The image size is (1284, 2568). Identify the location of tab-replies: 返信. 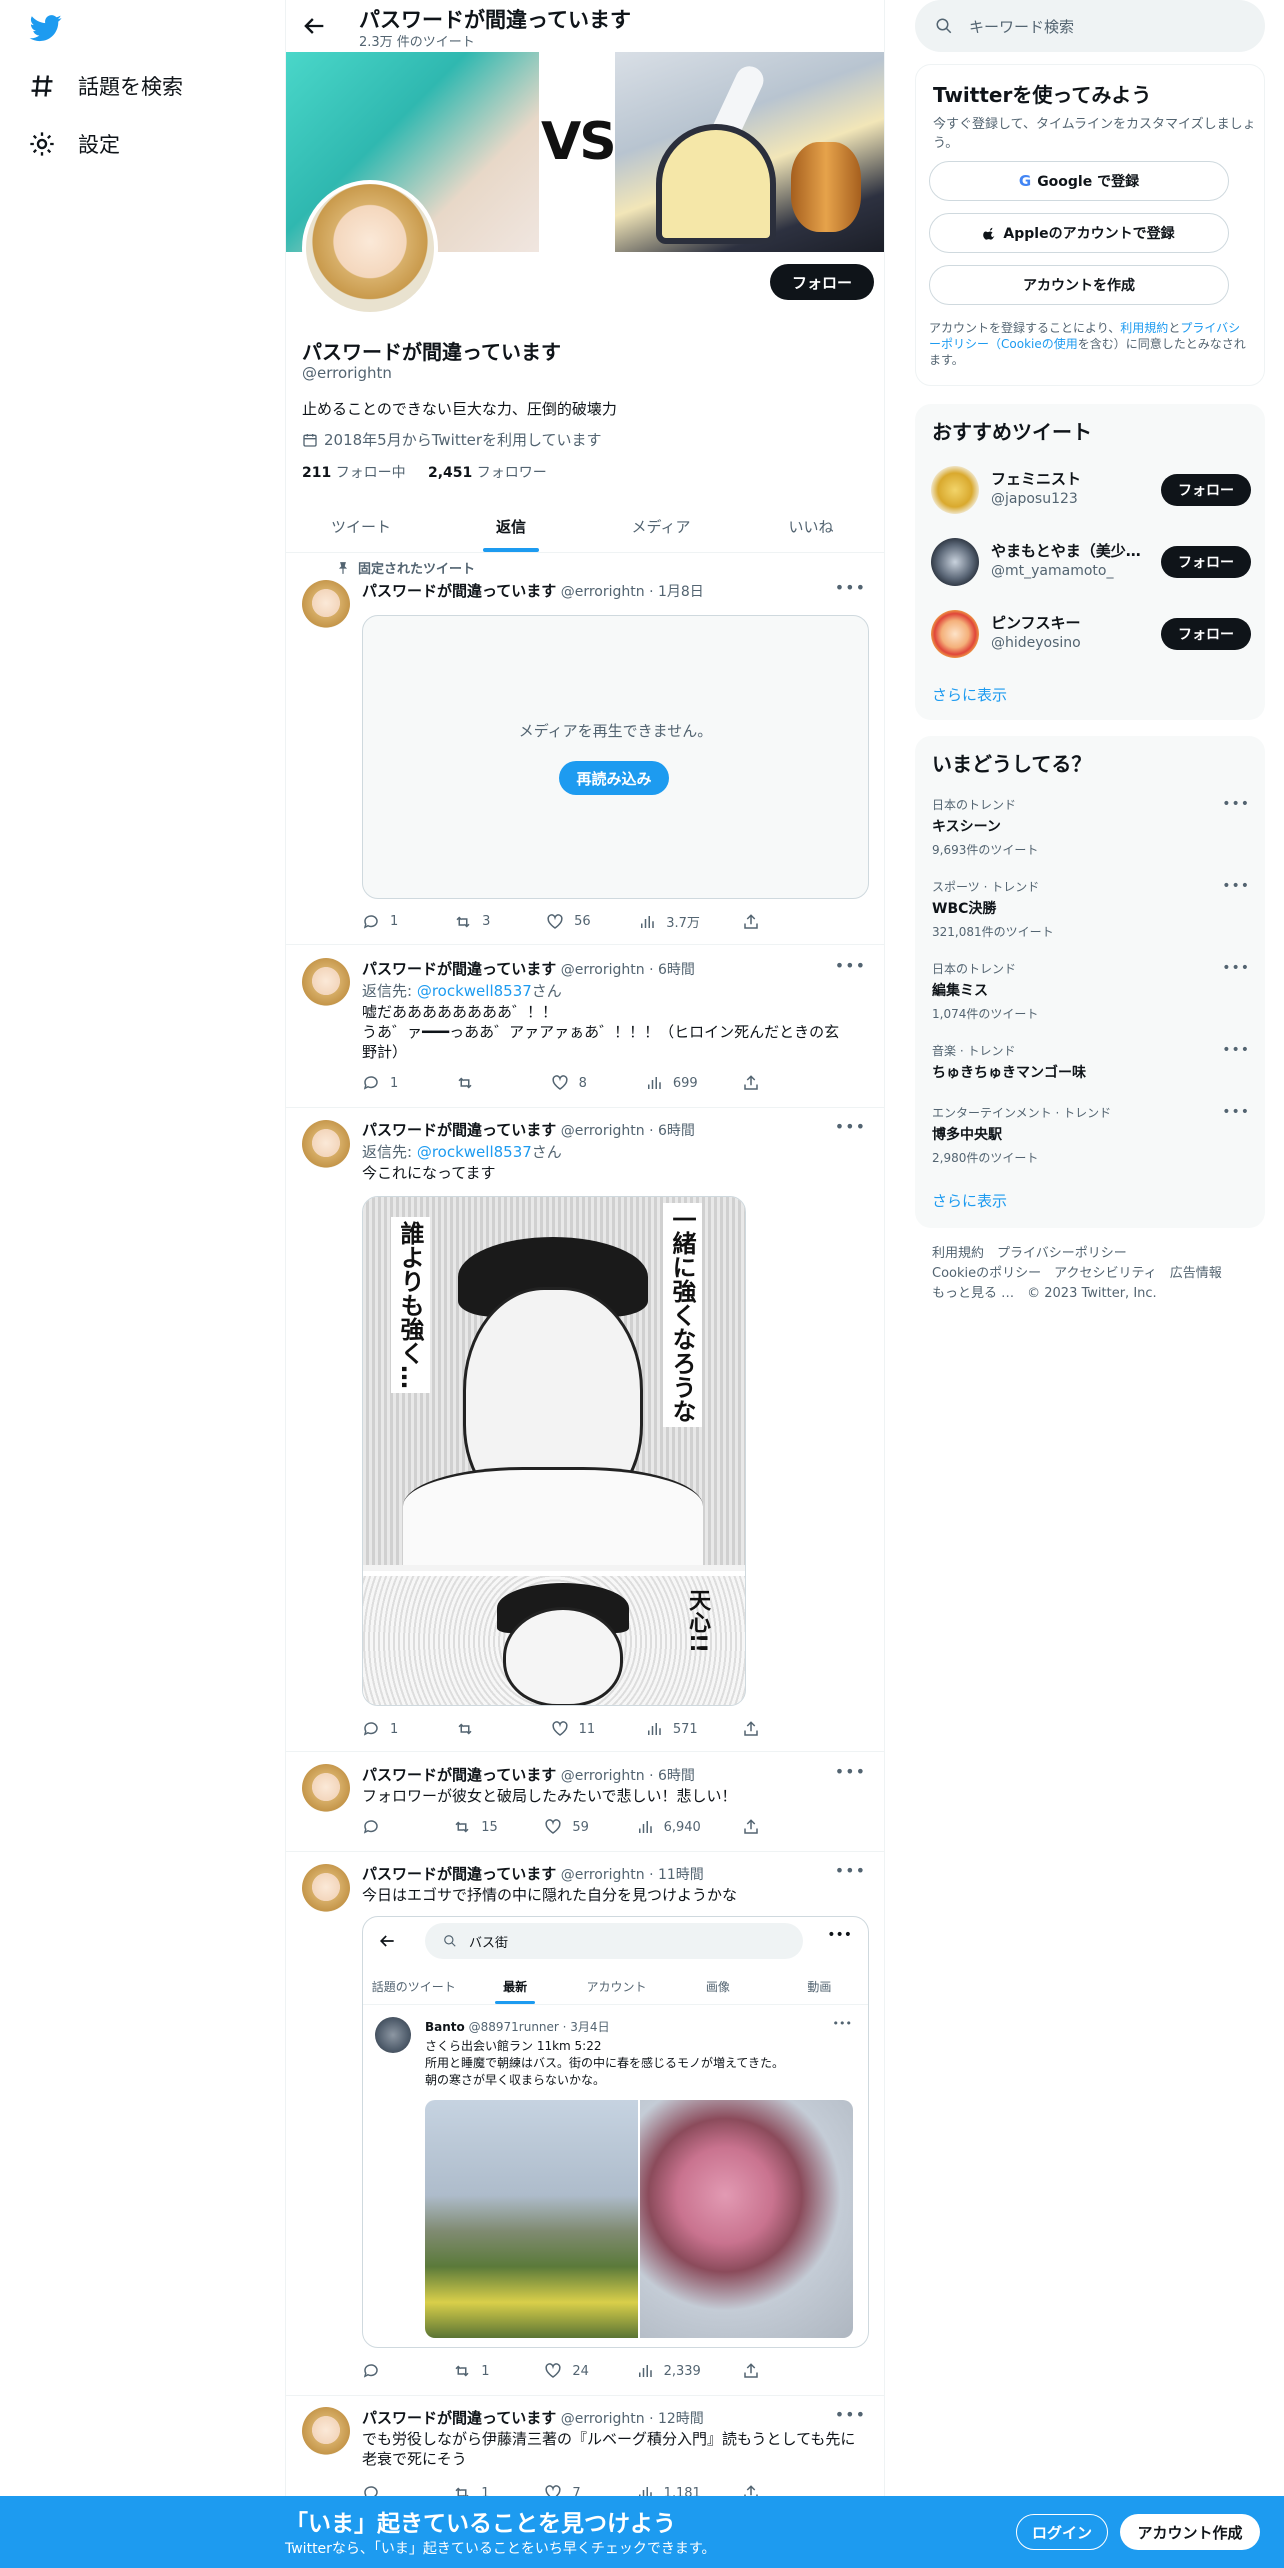
(511, 526).